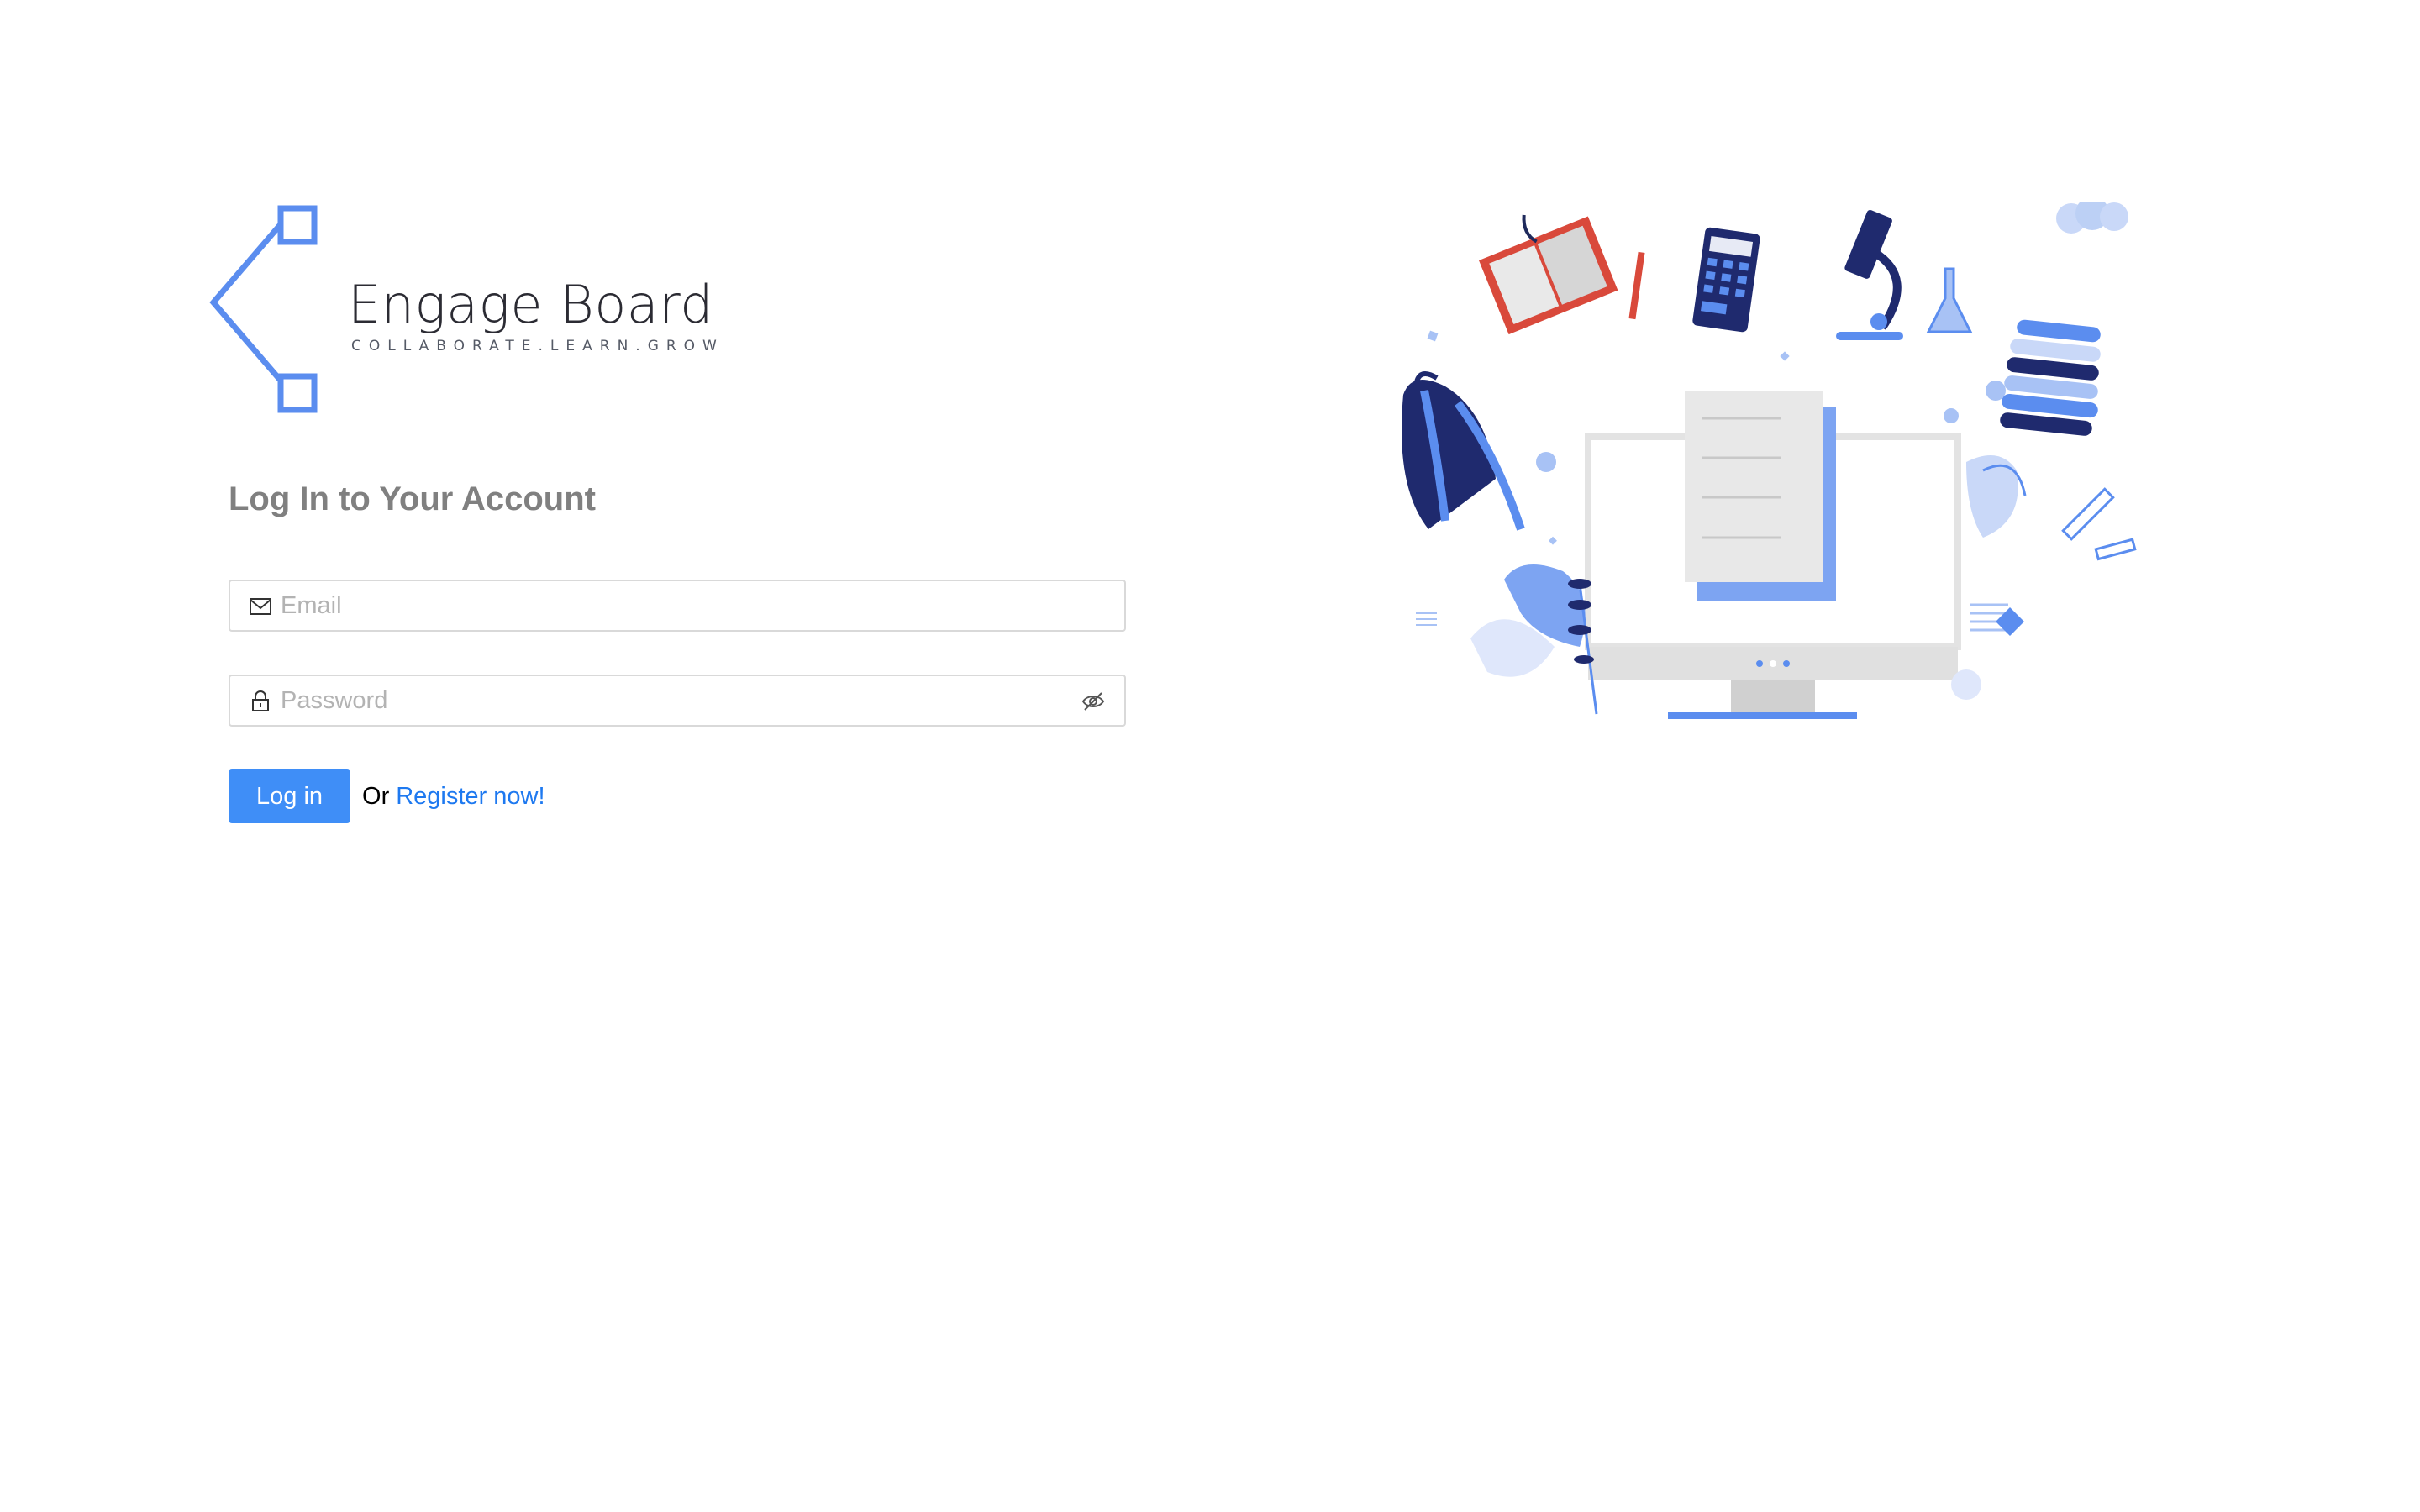 This screenshot has width=2420, height=1512. I want to click on document-icon, so click(1760, 496).